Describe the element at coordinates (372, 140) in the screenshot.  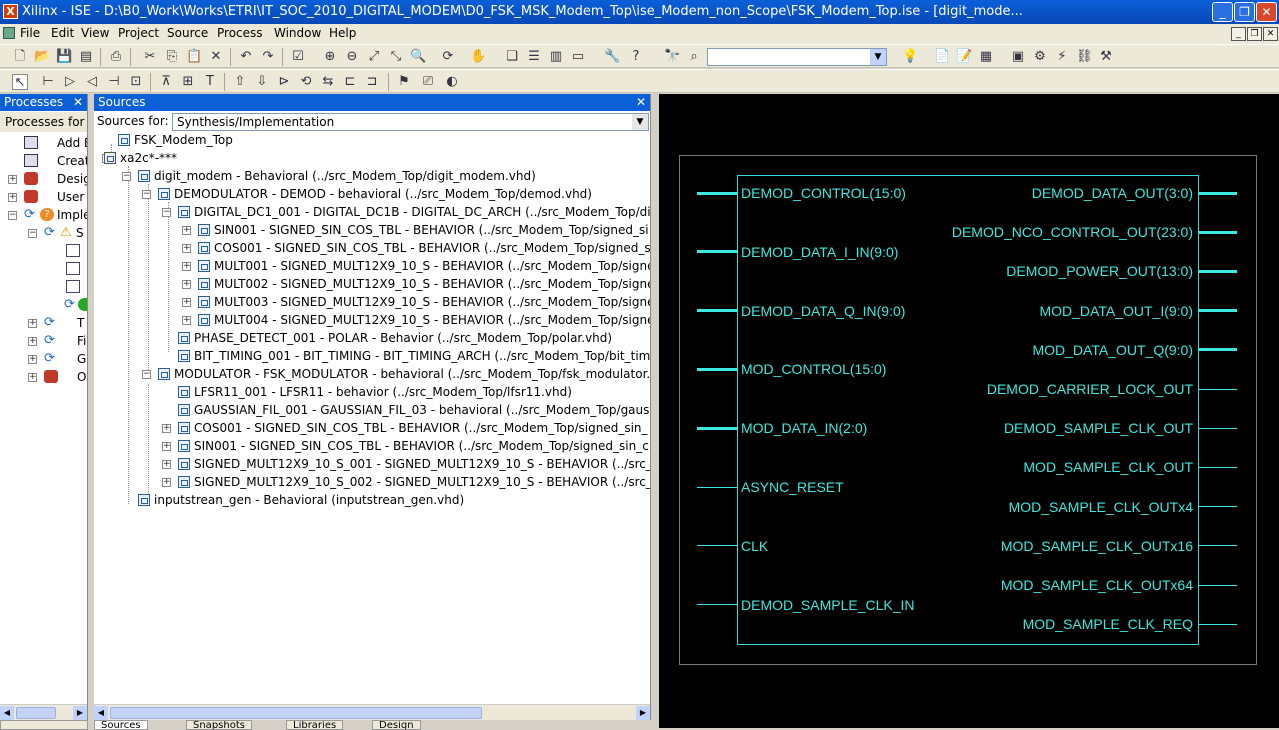
I see `tree-node: FSK_Modem_Top` at that location.